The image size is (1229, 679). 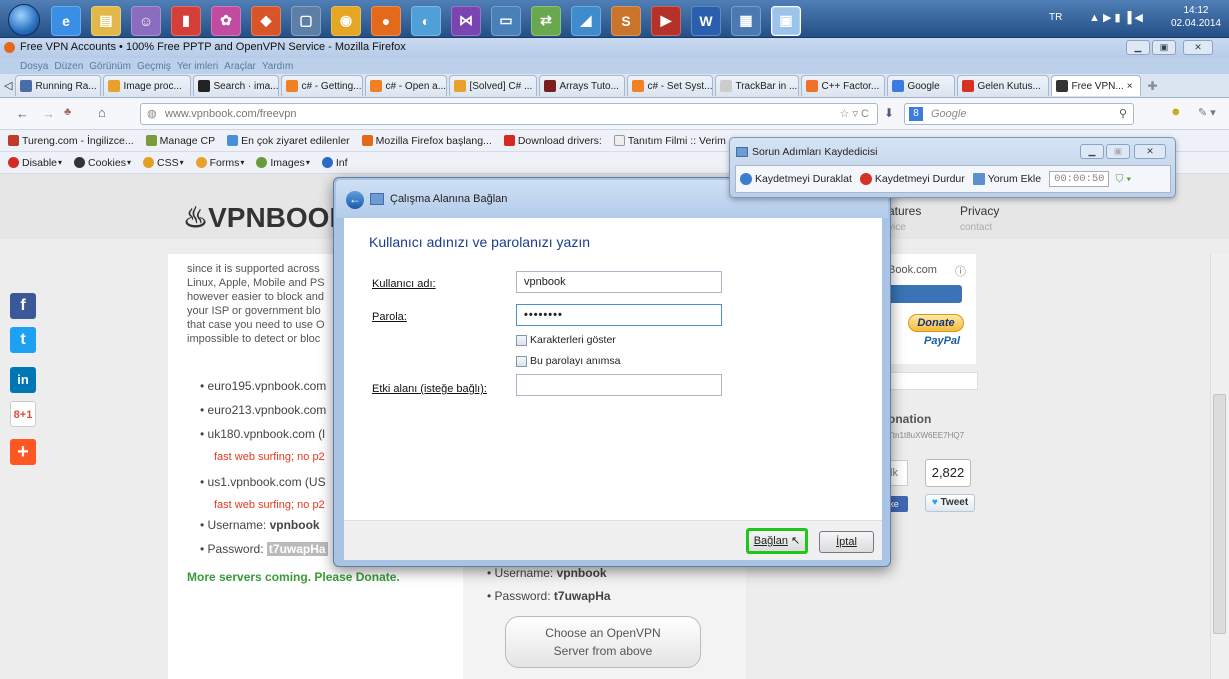 What do you see at coordinates (796, 179) in the screenshot?
I see `pause-recording-button: Kaydetmeyi Duraklat` at bounding box center [796, 179].